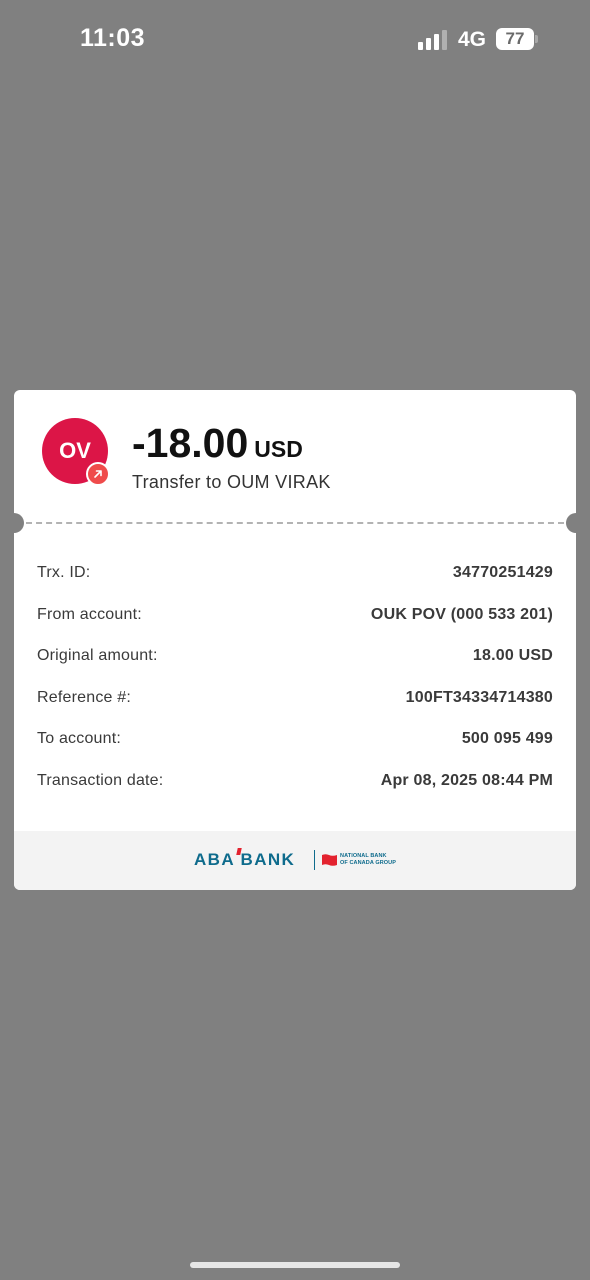  I want to click on transfer-subtitle: Transfer to OUM VIRAK, so click(231, 482).